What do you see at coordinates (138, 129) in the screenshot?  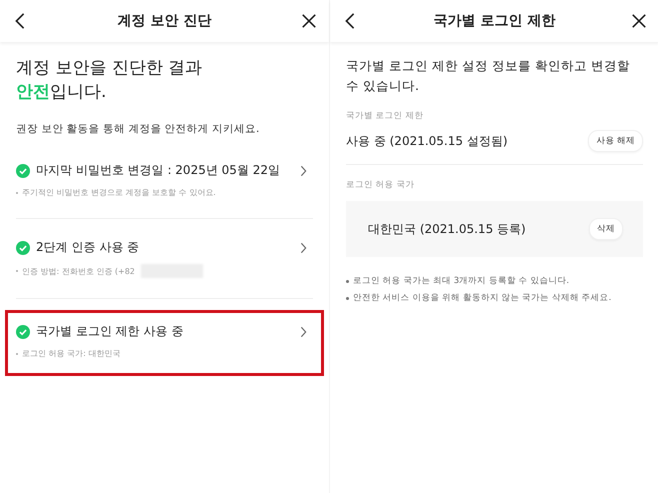 I see `subtitle: 권장 보안 활동을 통해 계정을 안전하게 지키세요.` at bounding box center [138, 129].